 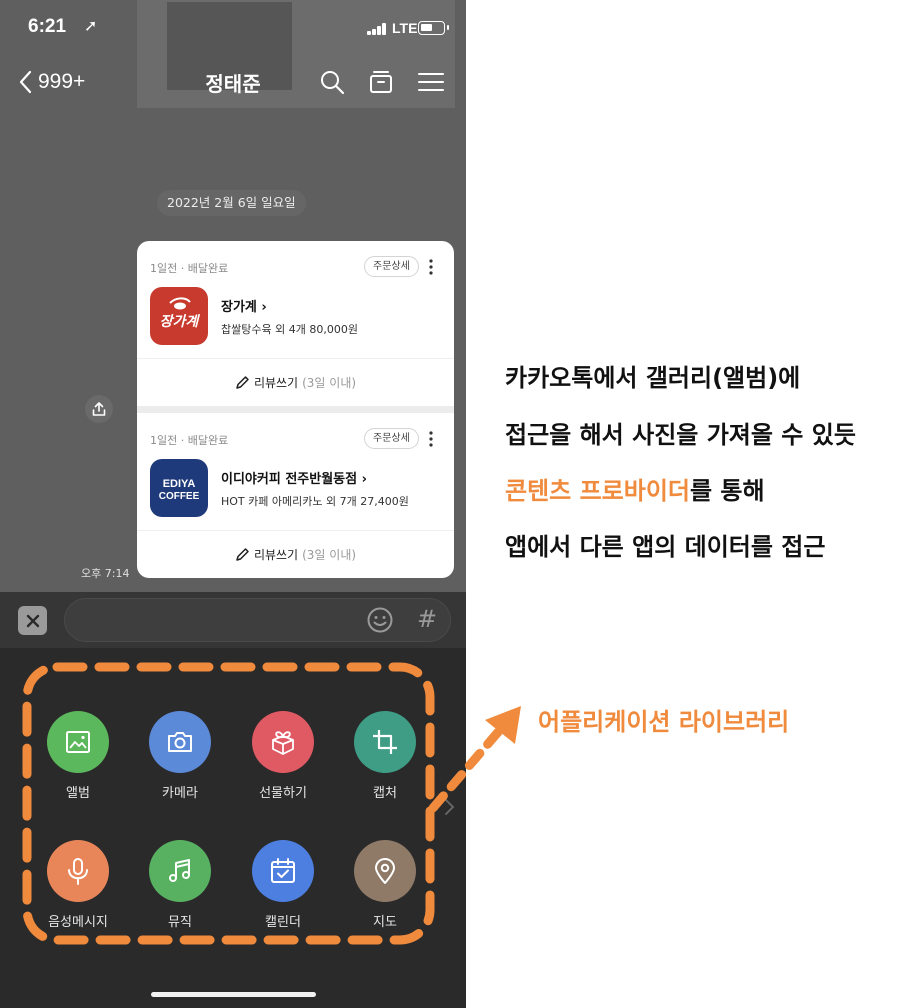 What do you see at coordinates (385, 793) in the screenshot?
I see `app-label: 캡처` at bounding box center [385, 793].